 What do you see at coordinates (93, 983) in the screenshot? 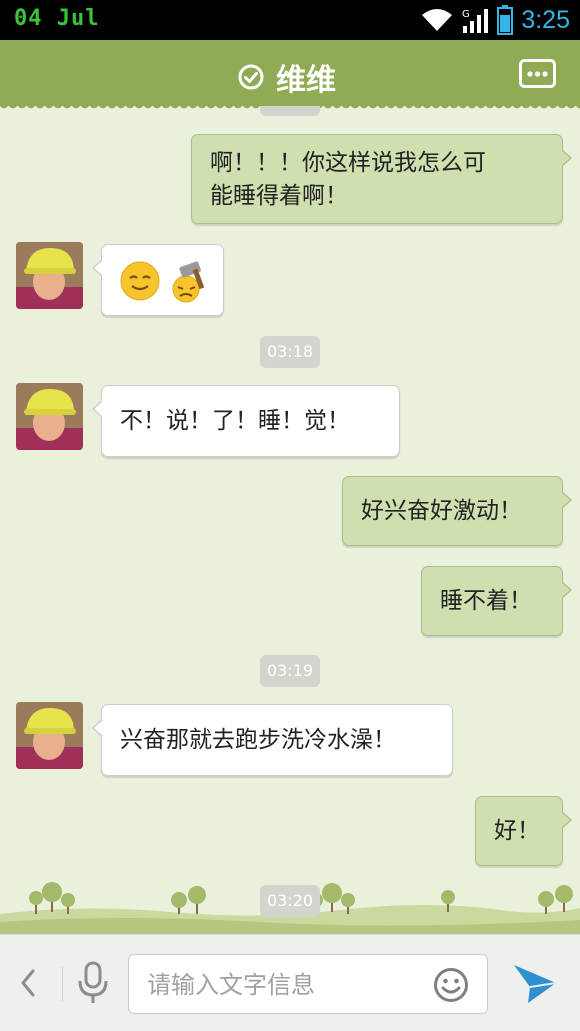
I see `microphone-icon` at bounding box center [93, 983].